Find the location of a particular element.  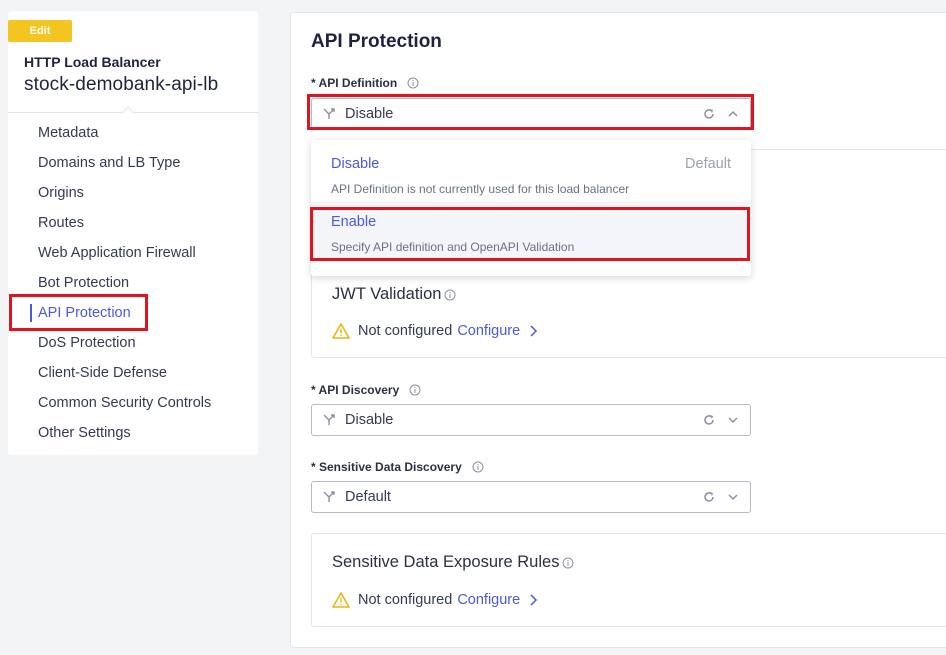

sidebar-item-label: Origins is located at coordinates (61, 193).